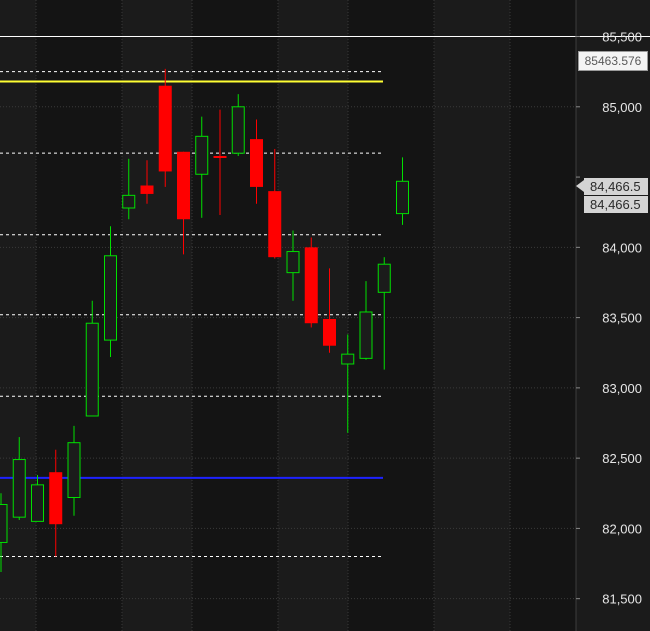 The image size is (650, 631). What do you see at coordinates (613, 61) in the screenshot?
I see `crosshair-price-label: 85463.576` at bounding box center [613, 61].